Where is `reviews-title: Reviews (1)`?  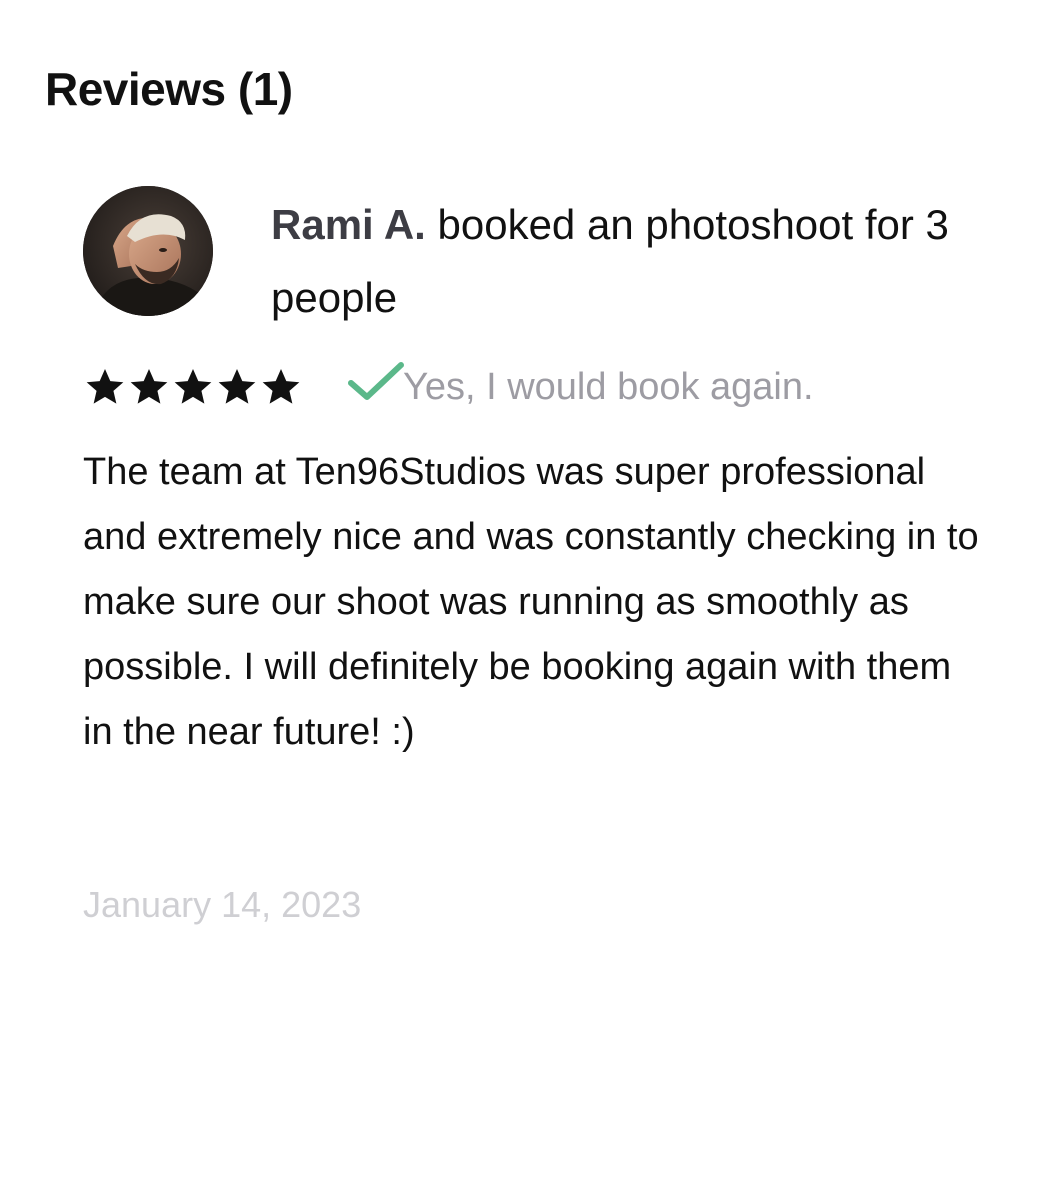 reviews-title: Reviews (1) is located at coordinates (169, 89).